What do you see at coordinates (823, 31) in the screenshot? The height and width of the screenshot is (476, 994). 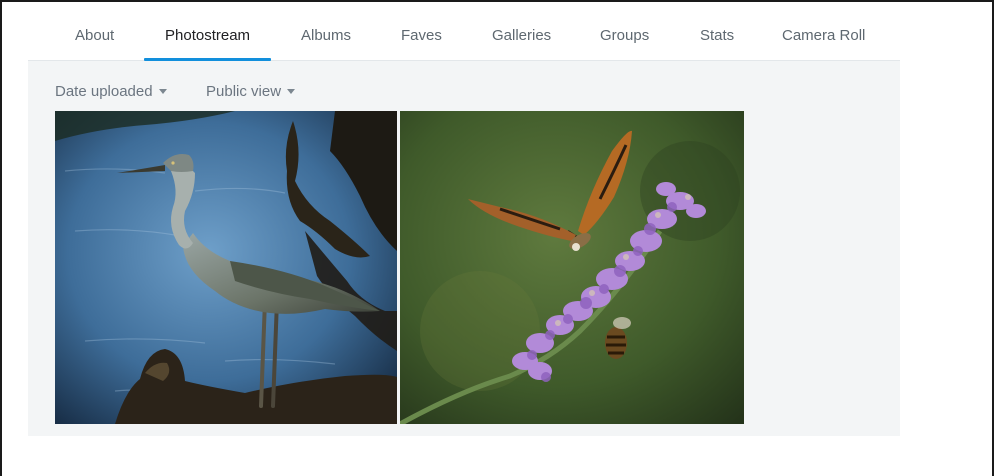 I see `tab-camera-roll: Camera Roll` at bounding box center [823, 31].